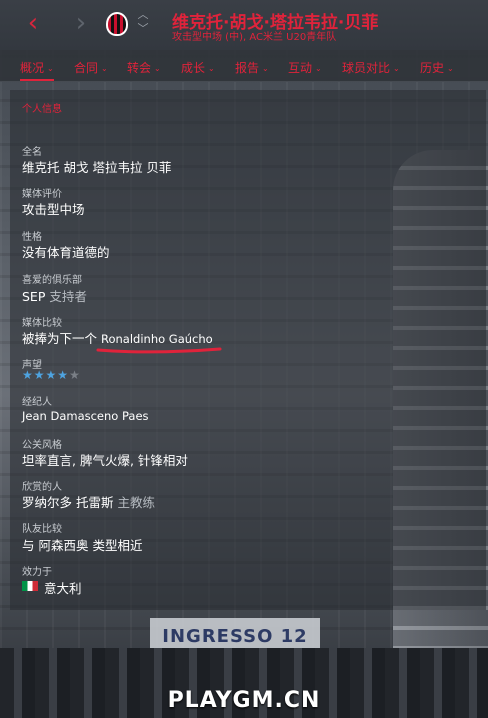 Image resolution: width=488 pixels, height=718 pixels. Describe the element at coordinates (37, 402) in the screenshot. I see `agent-label: 经纪人` at that location.